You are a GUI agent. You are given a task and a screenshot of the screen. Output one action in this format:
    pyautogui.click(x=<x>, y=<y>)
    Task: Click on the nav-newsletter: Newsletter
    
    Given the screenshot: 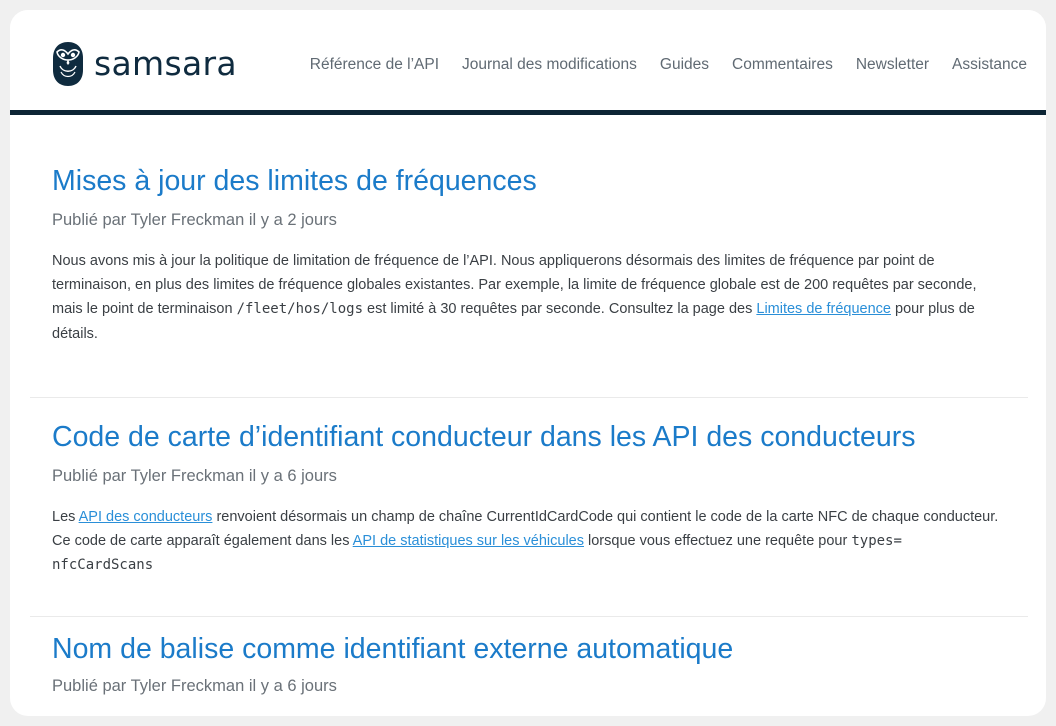 What is the action you would take?
    pyautogui.click(x=892, y=65)
    